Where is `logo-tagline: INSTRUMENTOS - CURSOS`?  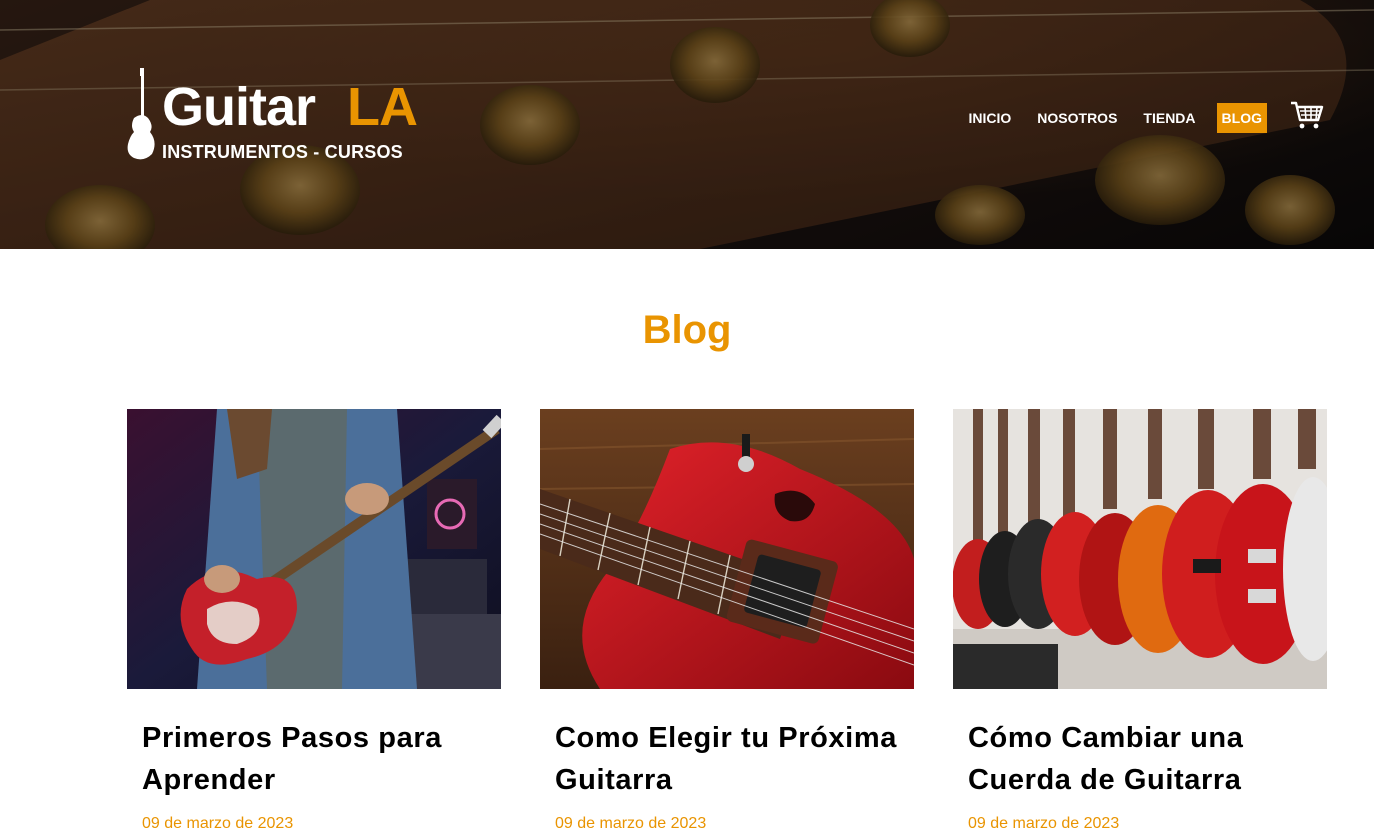
logo-tagline: INSTRUMENTOS - CURSOS is located at coordinates (282, 152).